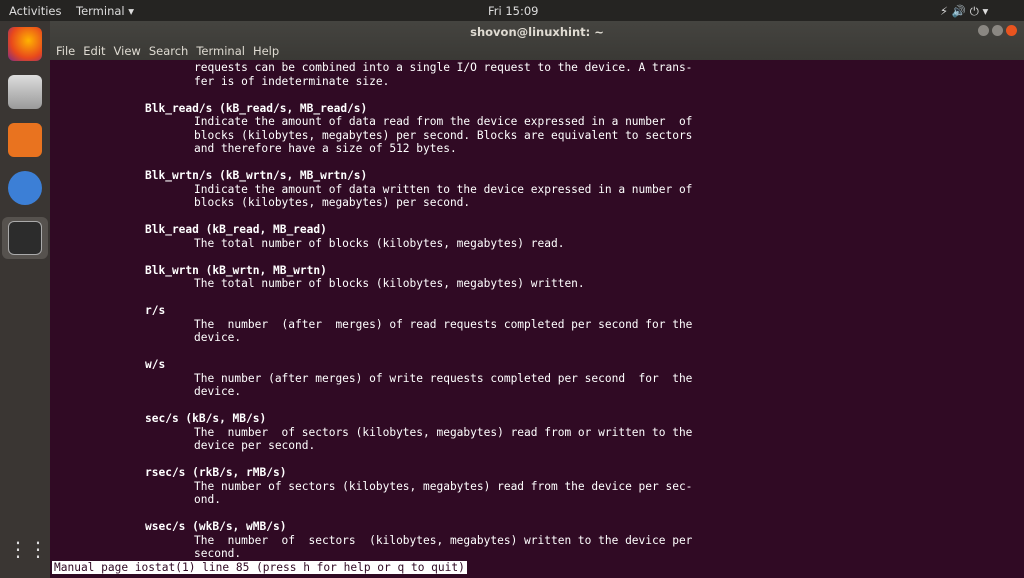 The width and height of the screenshot is (1024, 578). Describe the element at coordinates (105, 11) in the screenshot. I see `app-menu-button: Terminal ▾` at that location.